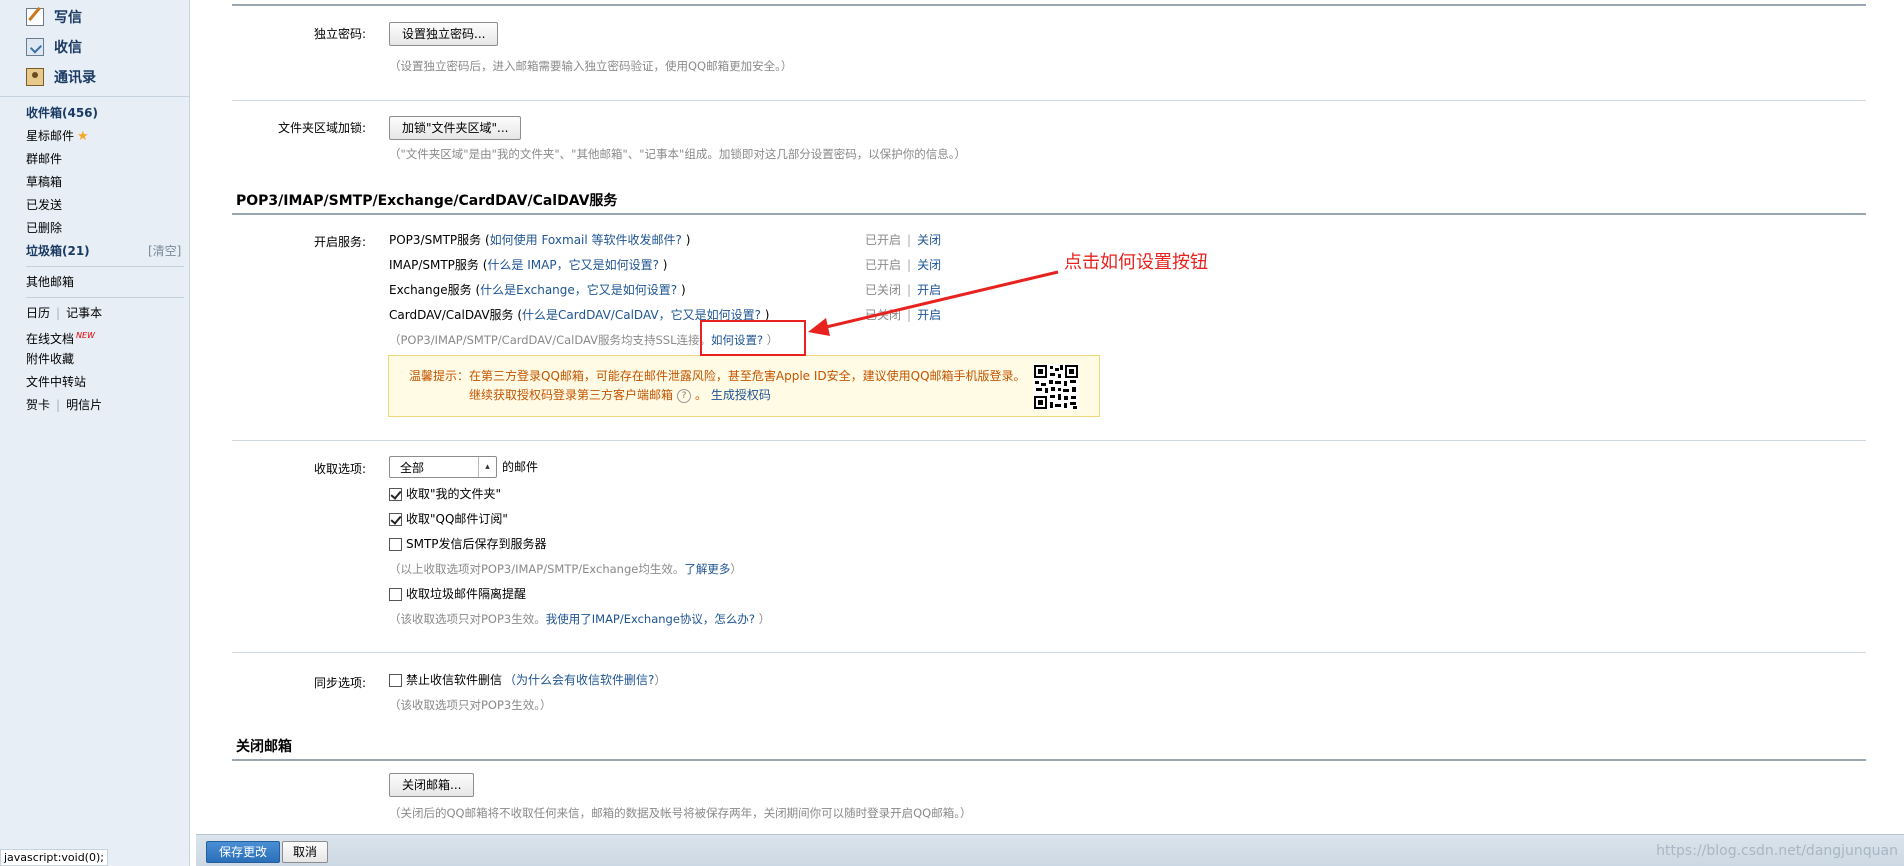  What do you see at coordinates (305, 852) in the screenshot?
I see `cancel-button: 取消` at bounding box center [305, 852].